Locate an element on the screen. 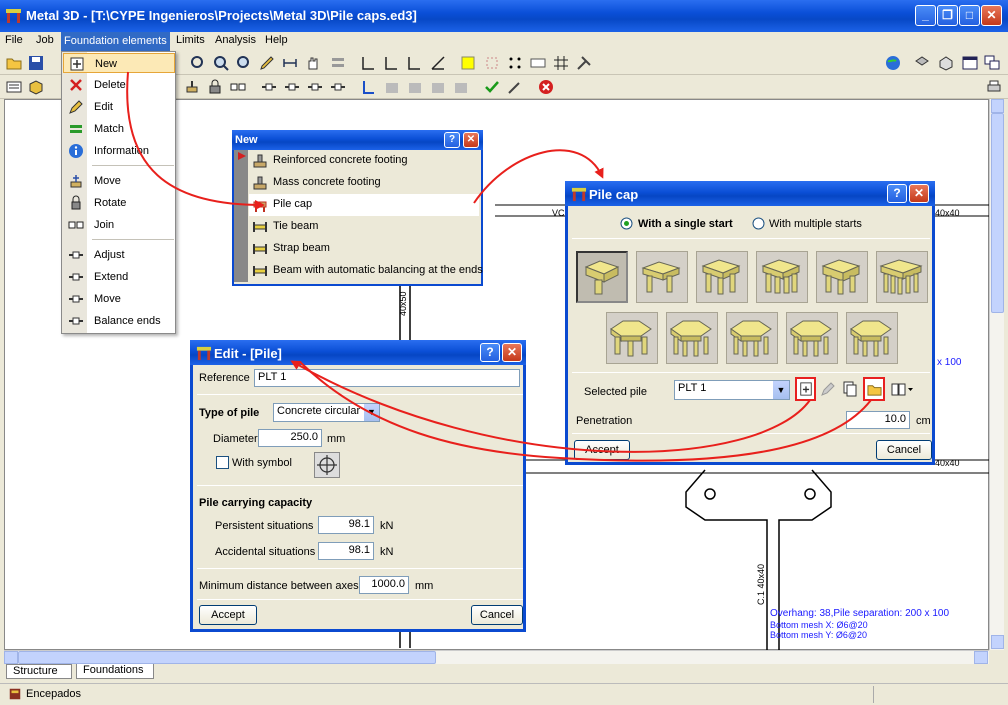  new-item-pile-cap: Pile cap is located at coordinates (364, 205).